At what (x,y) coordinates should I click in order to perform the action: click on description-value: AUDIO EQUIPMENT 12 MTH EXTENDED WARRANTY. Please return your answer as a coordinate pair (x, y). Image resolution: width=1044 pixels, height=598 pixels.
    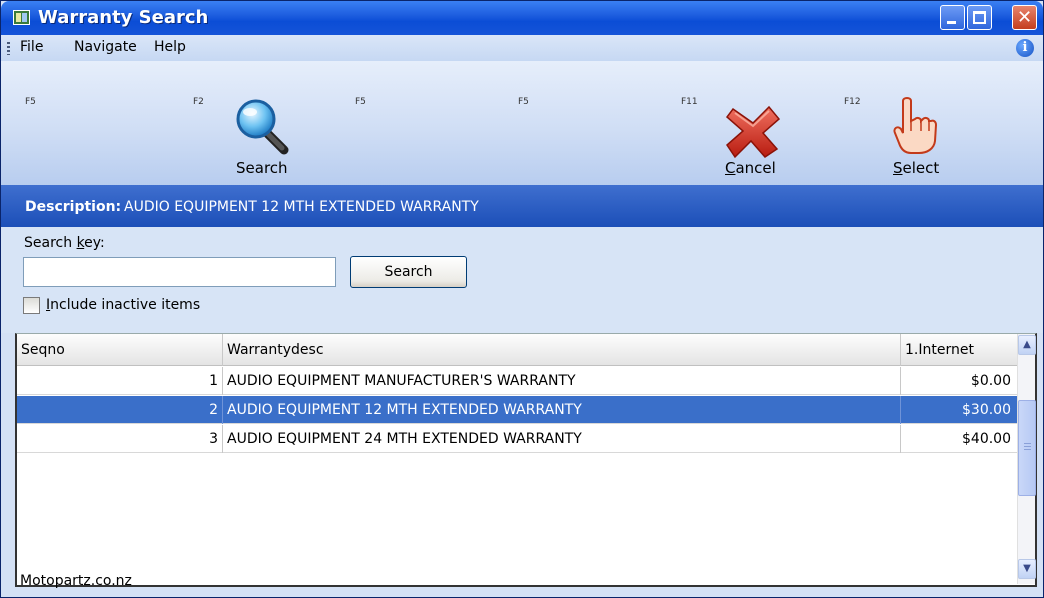
    Looking at the image, I should click on (301, 207).